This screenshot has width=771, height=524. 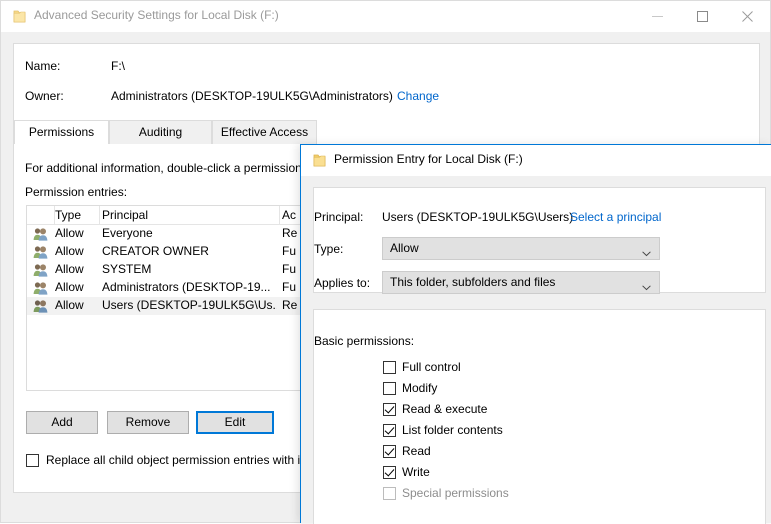 What do you see at coordinates (32, 460) in the screenshot?
I see `replace-child-permissions-checkbox` at bounding box center [32, 460].